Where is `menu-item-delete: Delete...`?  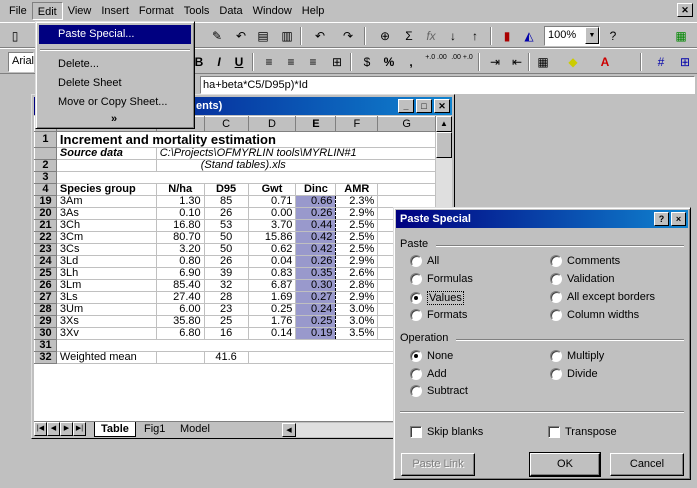 menu-item-delete: Delete... is located at coordinates (115, 64).